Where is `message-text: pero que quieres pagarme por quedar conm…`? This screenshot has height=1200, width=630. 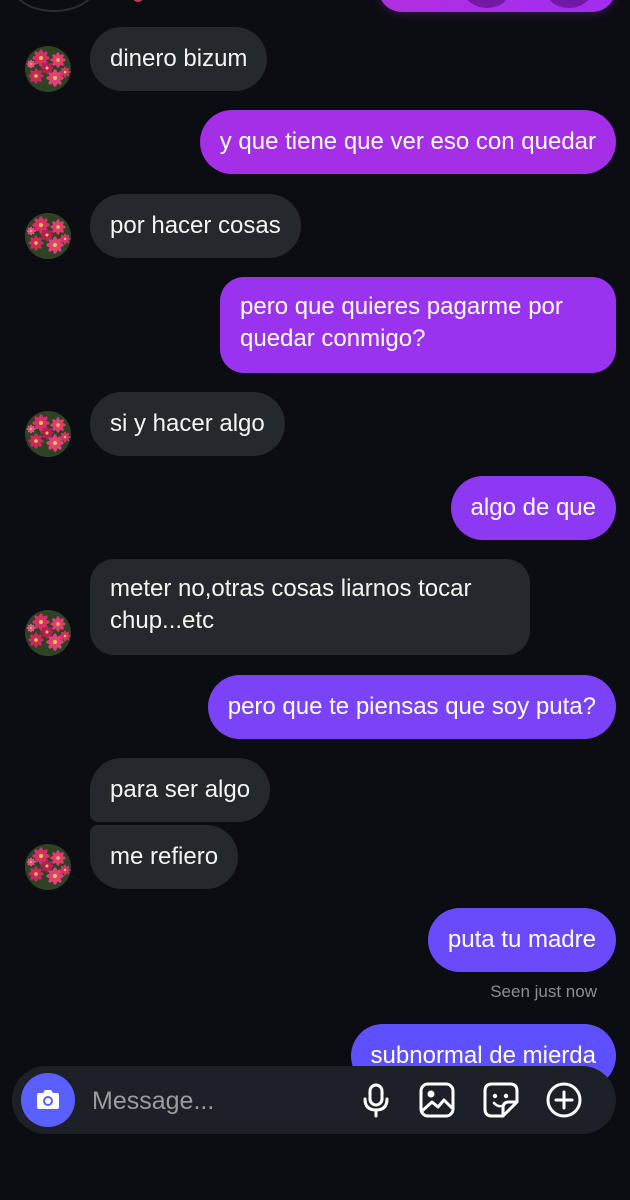 message-text: pero que quieres pagarme por quedar conm… is located at coordinates (401, 322).